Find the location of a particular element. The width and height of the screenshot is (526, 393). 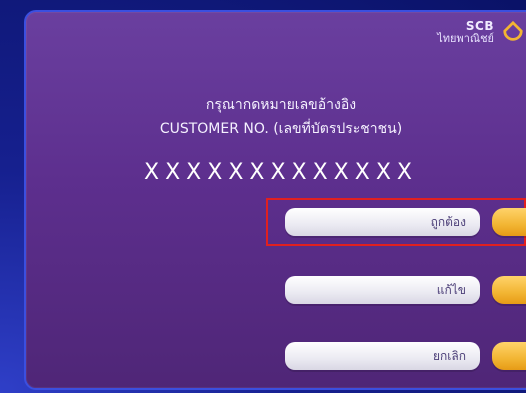

edit-button: แก้ไข is located at coordinates (382, 290).